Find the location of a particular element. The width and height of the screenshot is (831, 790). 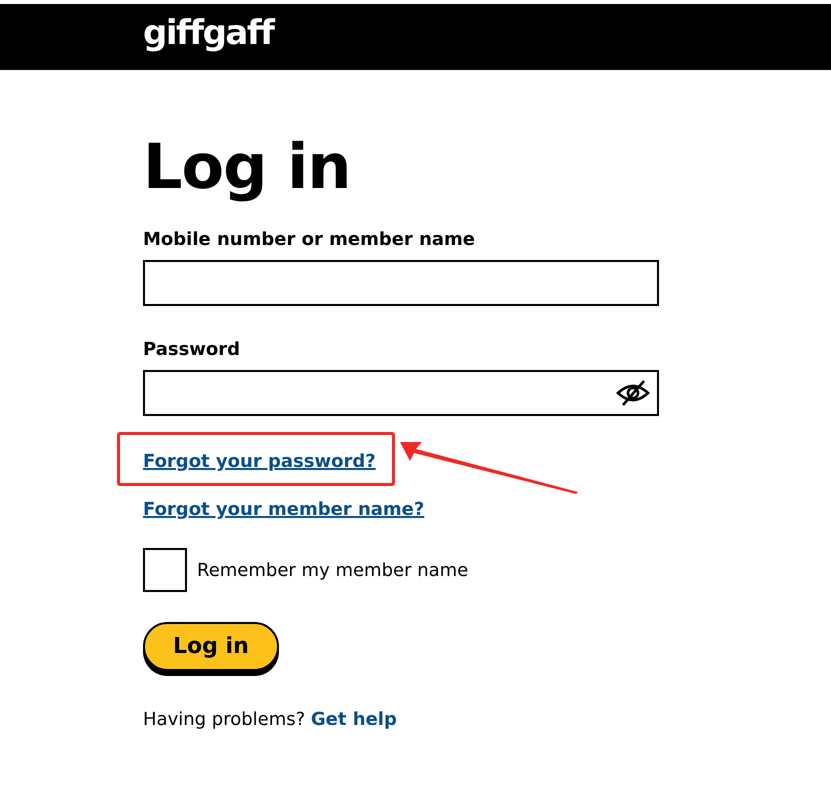

link: Forgot your member name? is located at coordinates (283, 509).